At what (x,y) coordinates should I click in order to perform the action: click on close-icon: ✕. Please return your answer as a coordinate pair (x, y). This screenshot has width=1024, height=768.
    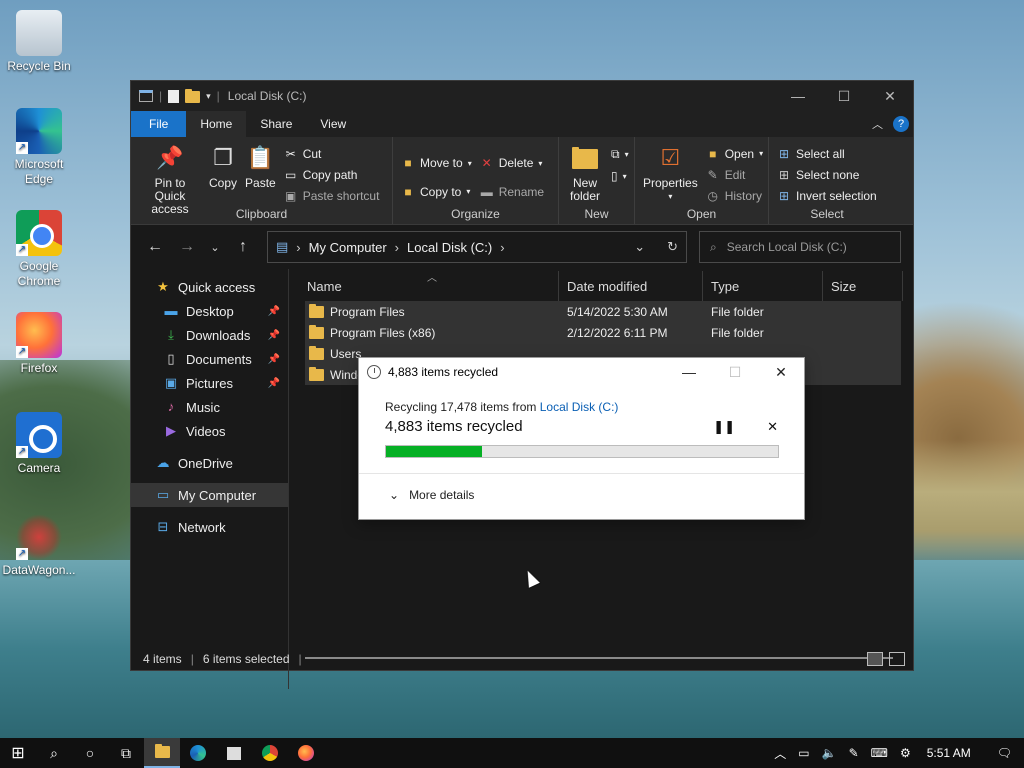
    Looking at the image, I should click on (890, 96).